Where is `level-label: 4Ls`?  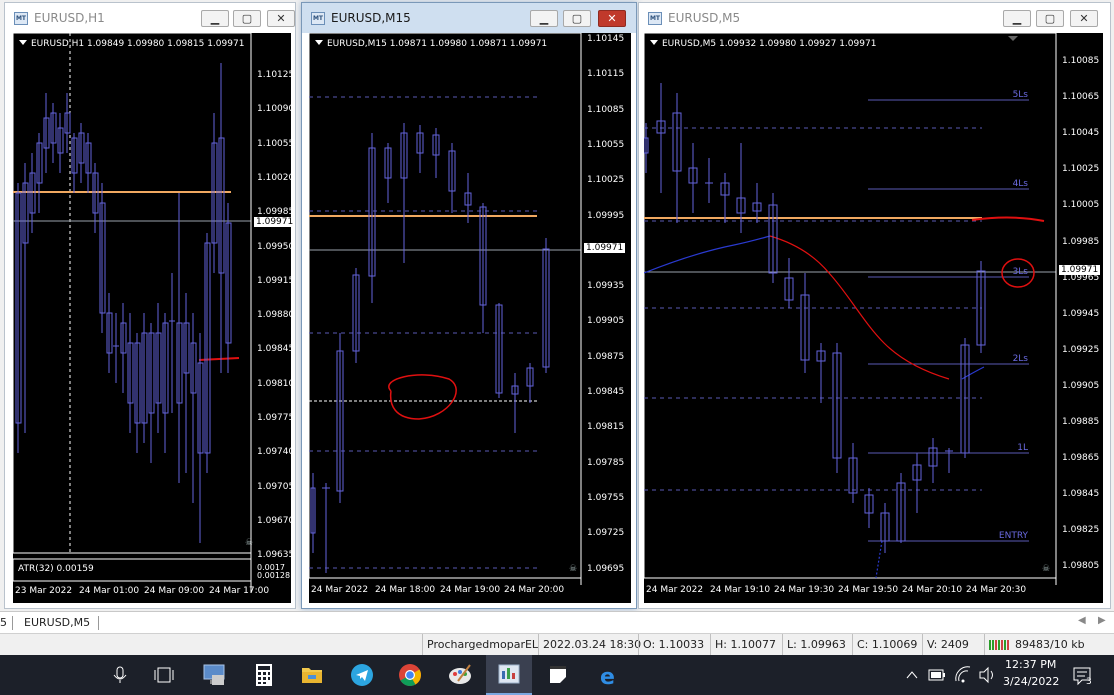
level-label: 4Ls is located at coordinates (1020, 184).